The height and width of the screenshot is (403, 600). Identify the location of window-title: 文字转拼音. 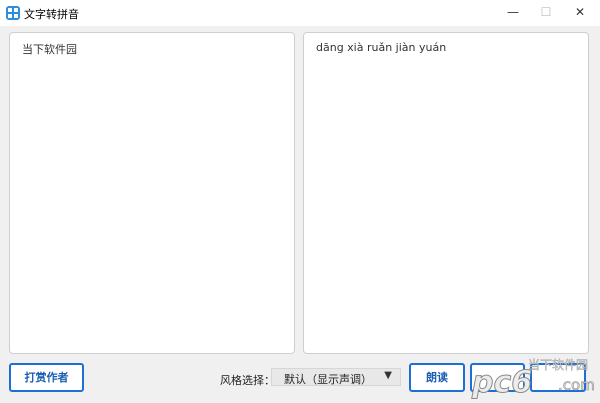
(51, 14).